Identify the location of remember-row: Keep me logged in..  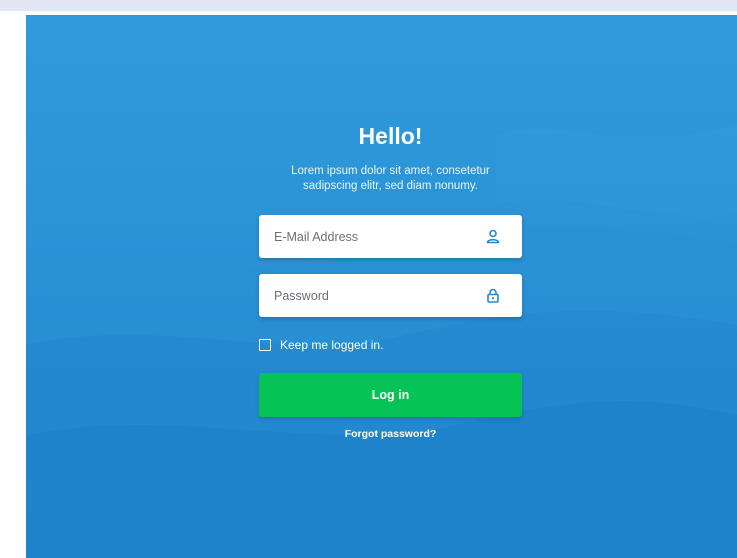
(390, 345).